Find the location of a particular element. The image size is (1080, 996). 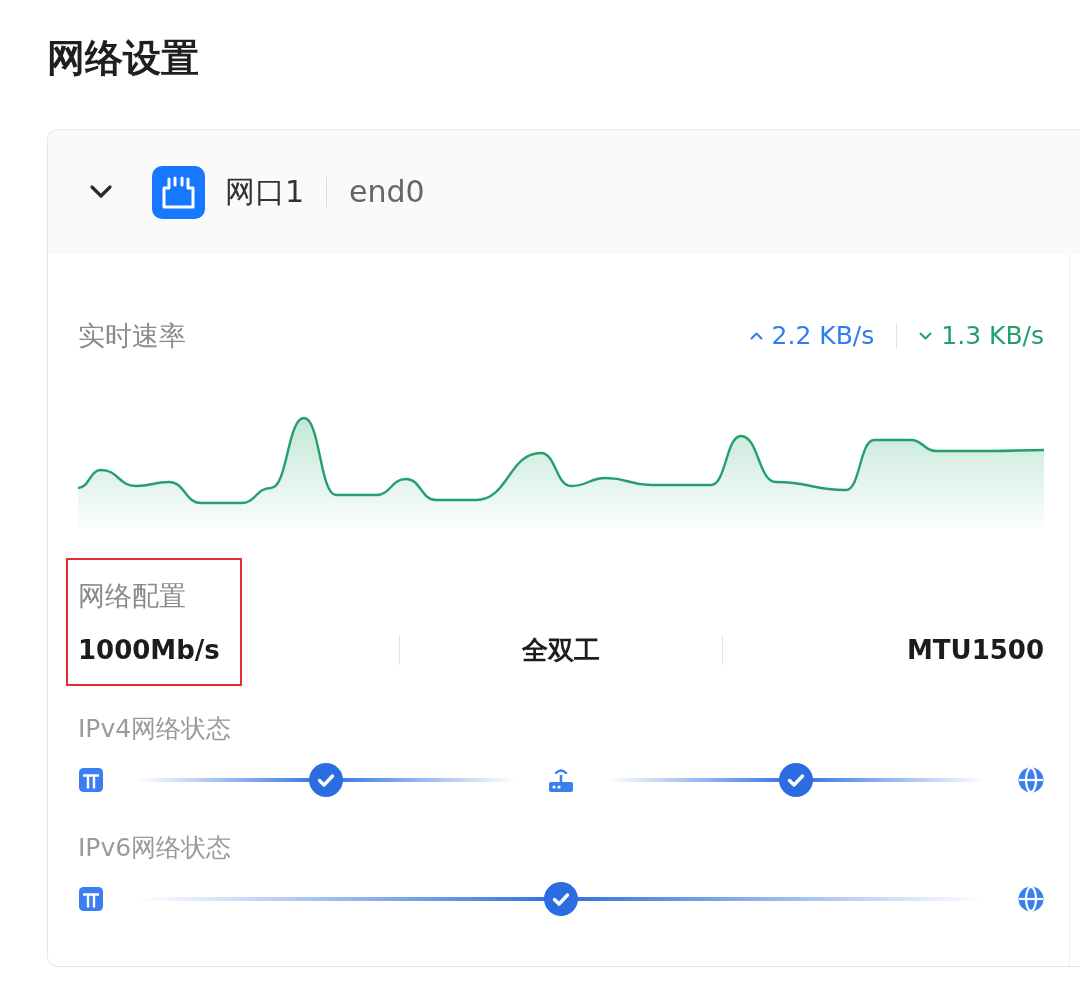

speed-label: 实时速率 is located at coordinates (132, 336).